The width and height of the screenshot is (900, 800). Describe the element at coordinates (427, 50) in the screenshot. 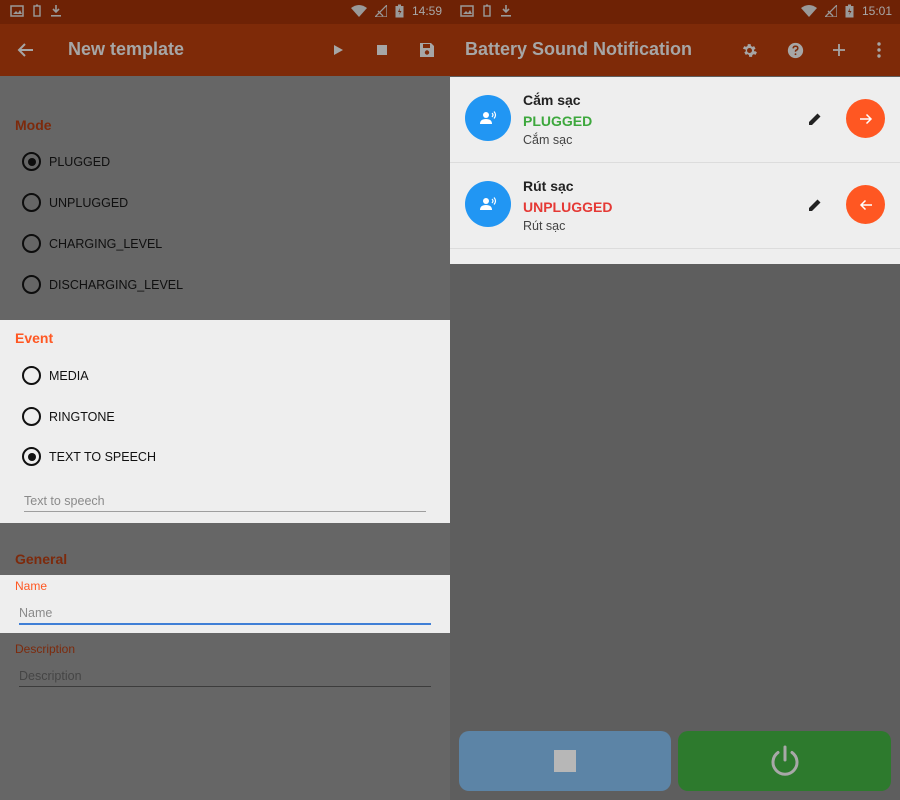

I see `save-icon` at that location.